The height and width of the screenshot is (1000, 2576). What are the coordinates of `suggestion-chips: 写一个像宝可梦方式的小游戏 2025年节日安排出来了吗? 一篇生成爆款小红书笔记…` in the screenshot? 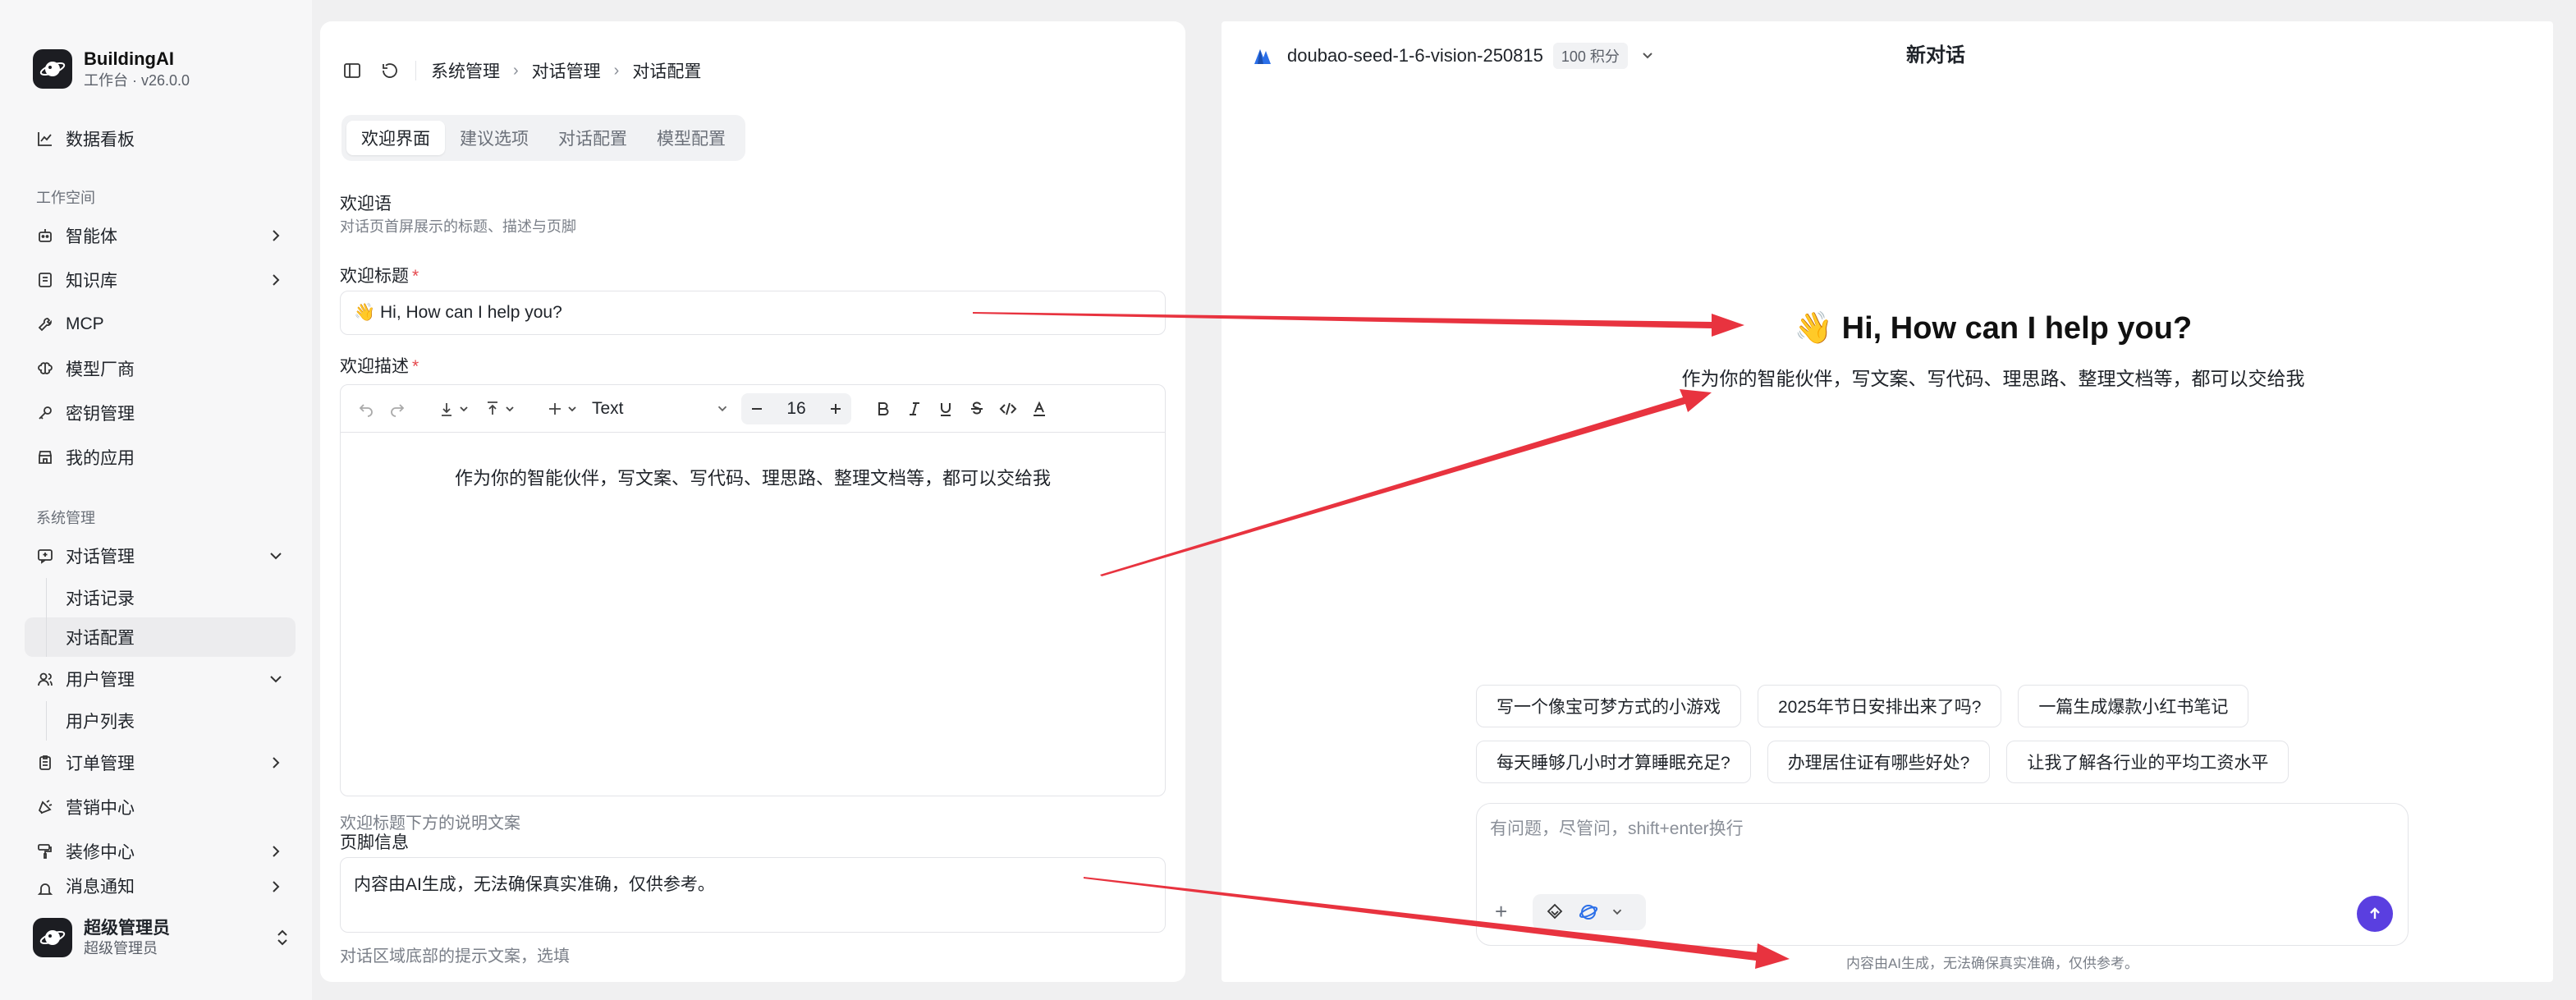 It's located at (1969, 740).